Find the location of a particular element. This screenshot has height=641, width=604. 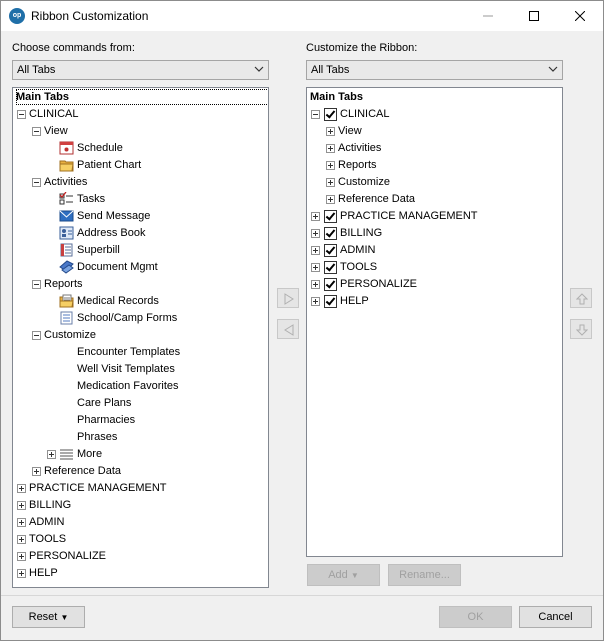

footer-separator is located at coordinates (302, 595).